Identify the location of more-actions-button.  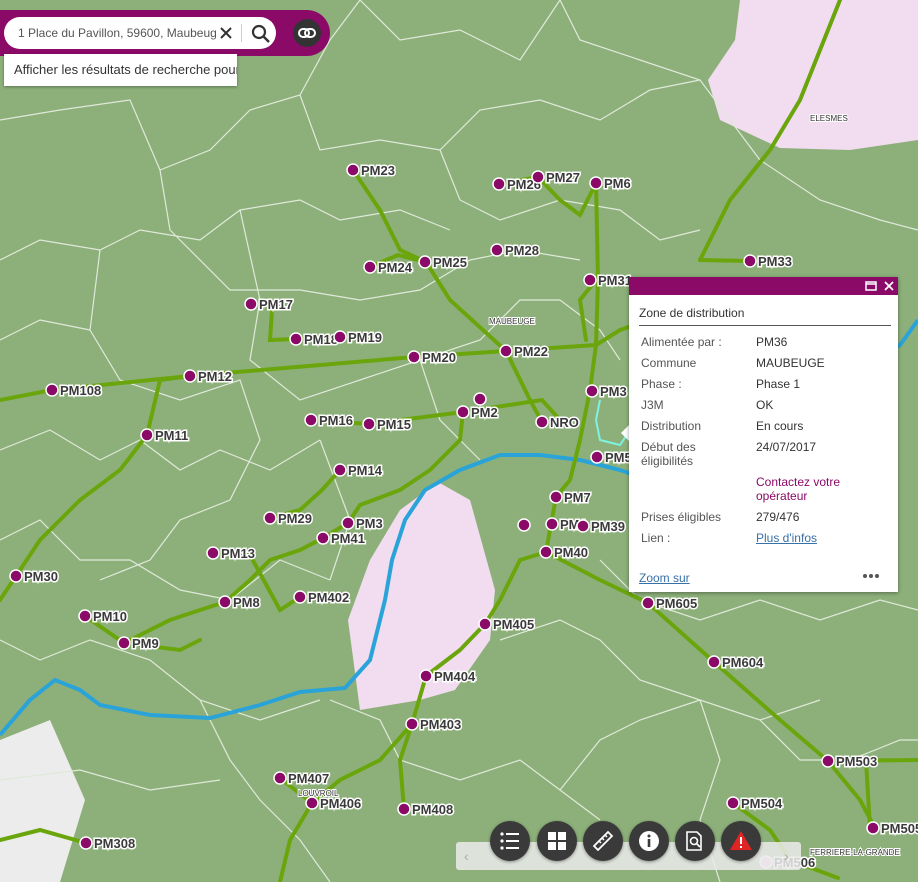
(871, 576).